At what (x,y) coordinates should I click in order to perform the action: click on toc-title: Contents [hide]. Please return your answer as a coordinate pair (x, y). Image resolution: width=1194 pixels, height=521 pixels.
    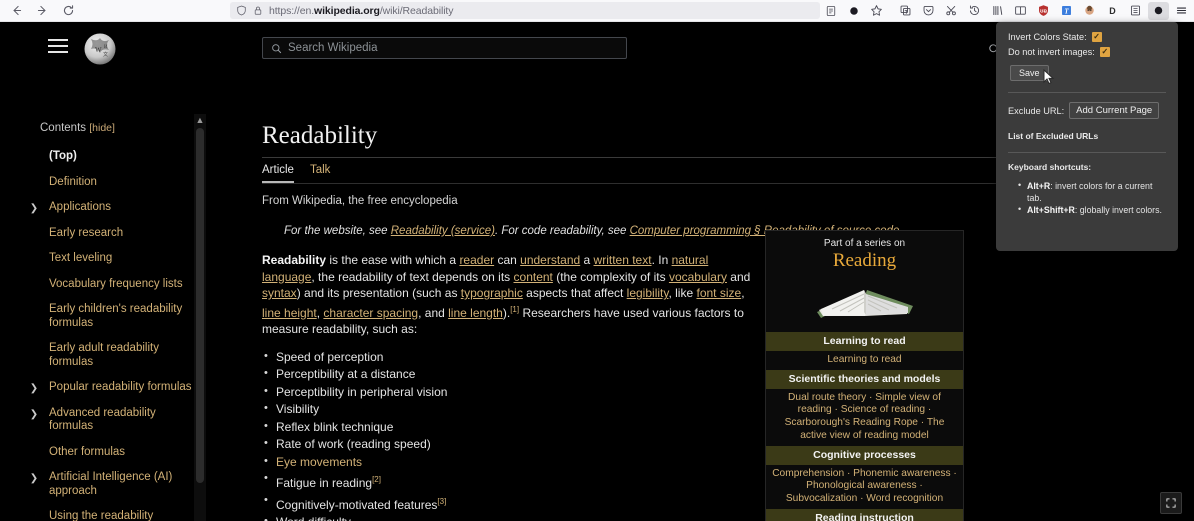
    Looking at the image, I should click on (118, 128).